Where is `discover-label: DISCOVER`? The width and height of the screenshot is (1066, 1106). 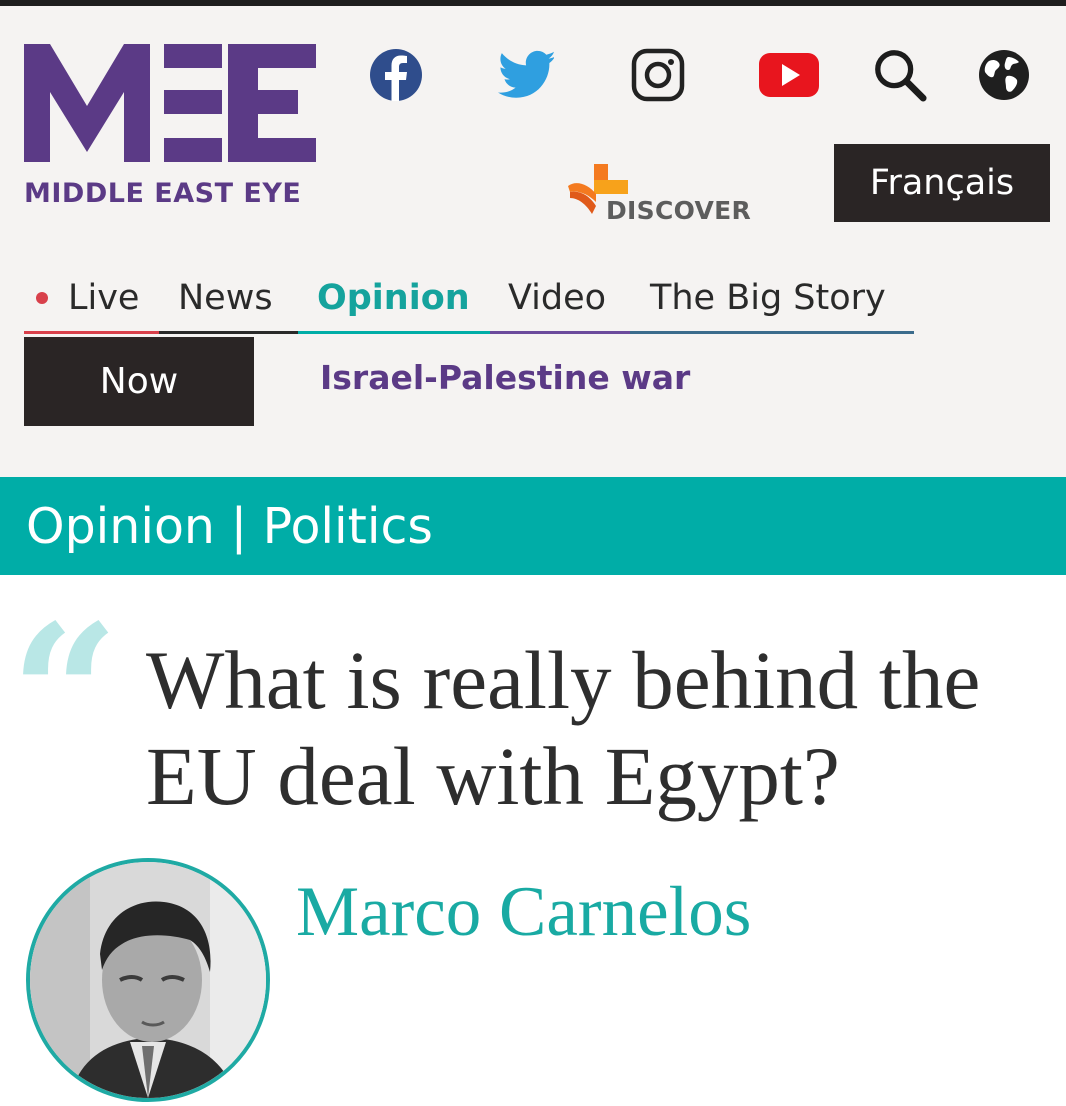 discover-label: DISCOVER is located at coordinates (679, 210).